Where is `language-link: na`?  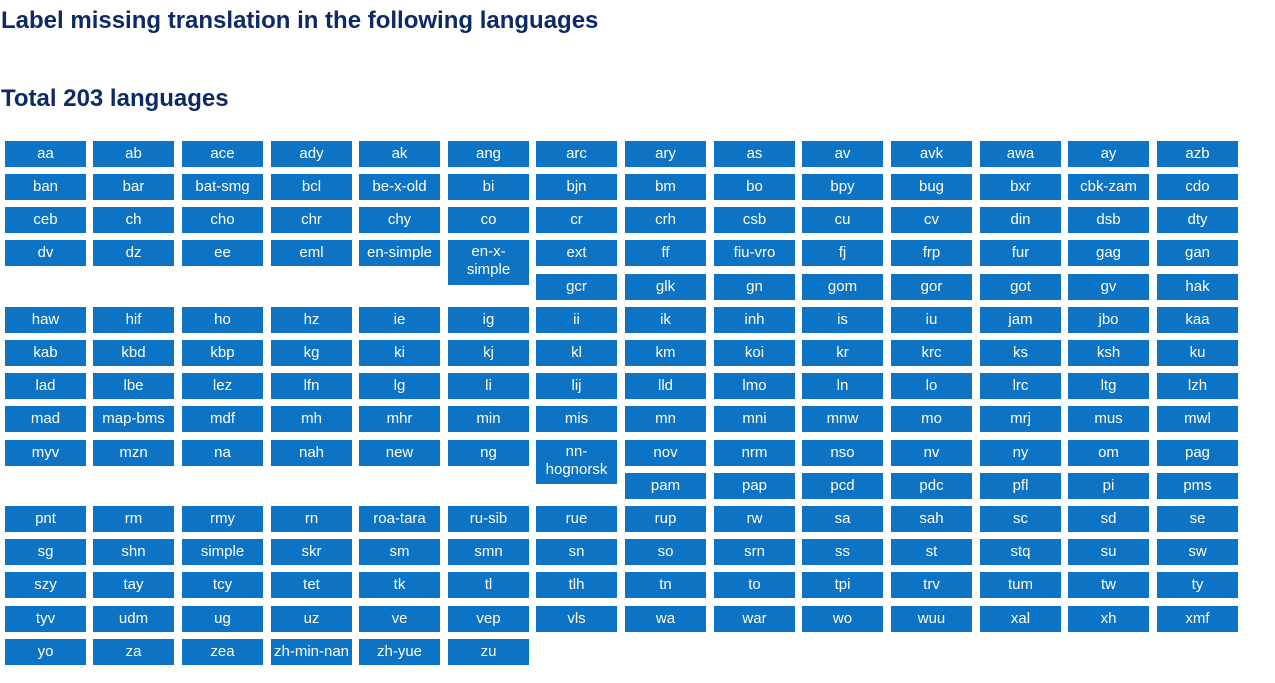 language-link: na is located at coordinates (222, 453).